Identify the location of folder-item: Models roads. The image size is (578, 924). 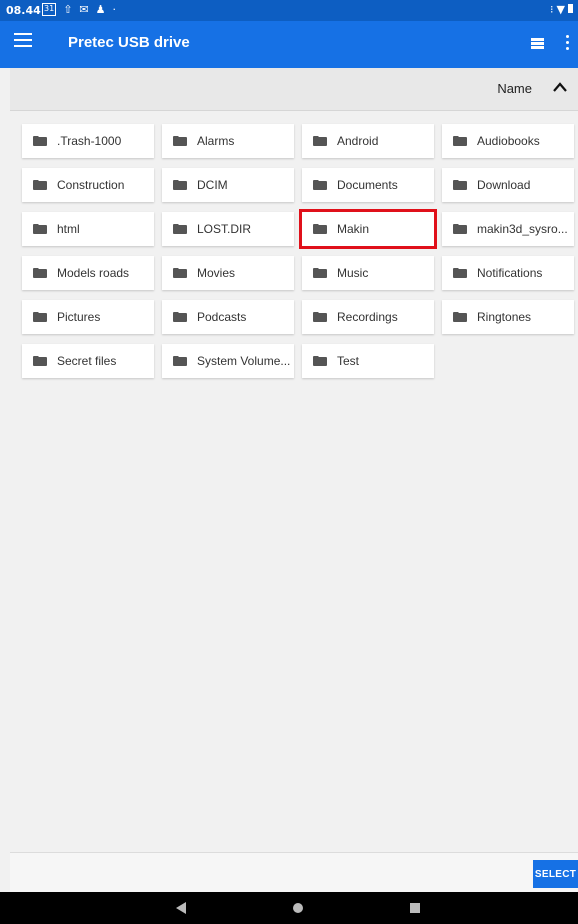
(88, 273).